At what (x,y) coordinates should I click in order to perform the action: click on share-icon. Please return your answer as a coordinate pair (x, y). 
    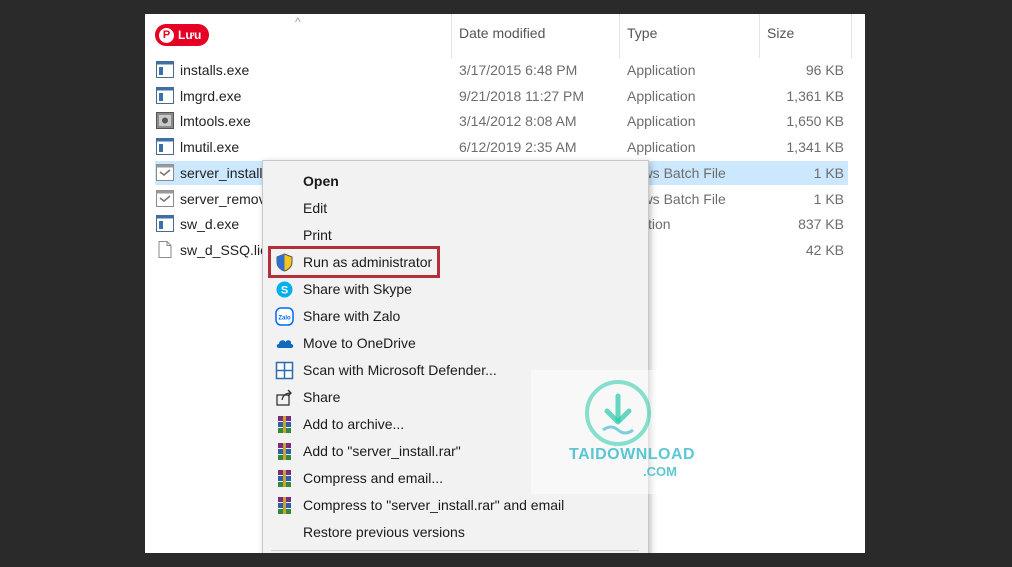
    Looking at the image, I should click on (284, 397).